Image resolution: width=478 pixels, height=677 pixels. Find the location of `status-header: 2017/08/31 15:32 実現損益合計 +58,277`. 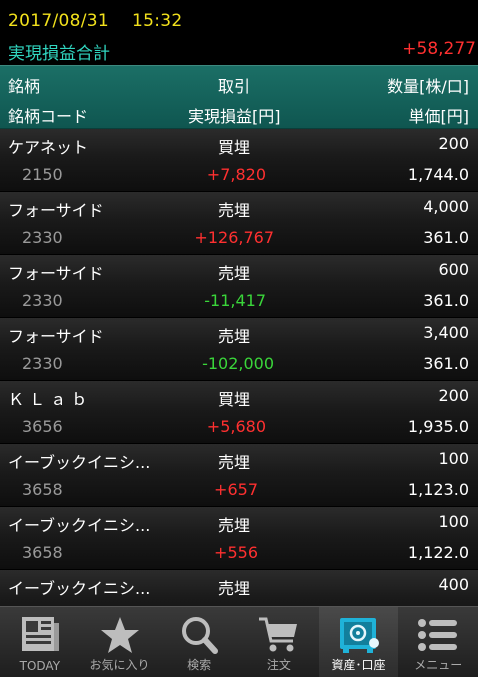

status-header: 2017/08/31 15:32 実現損益合計 +58,277 is located at coordinates (239, 32).